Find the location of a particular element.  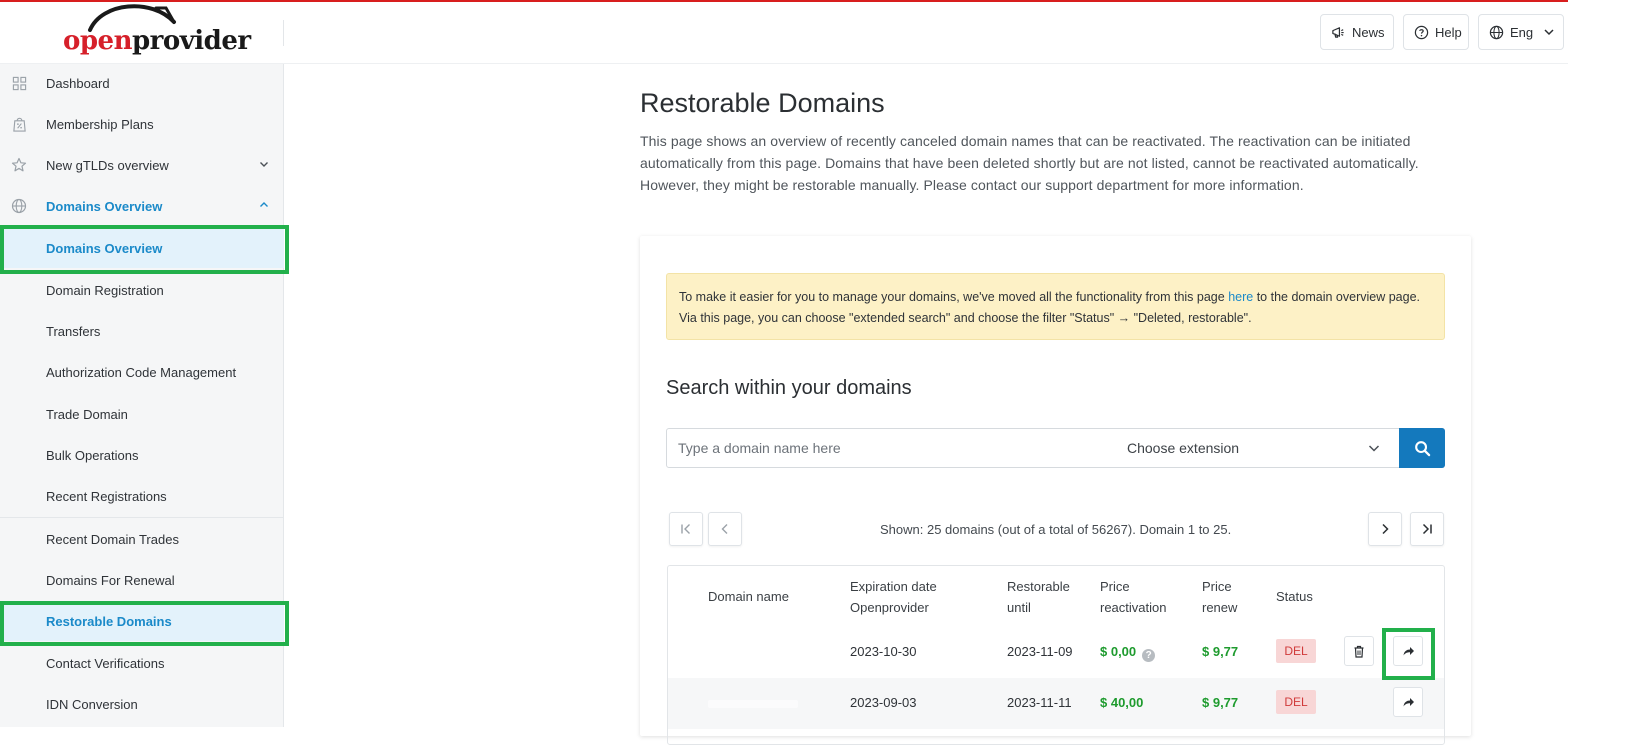

first-page-button is located at coordinates (686, 529).